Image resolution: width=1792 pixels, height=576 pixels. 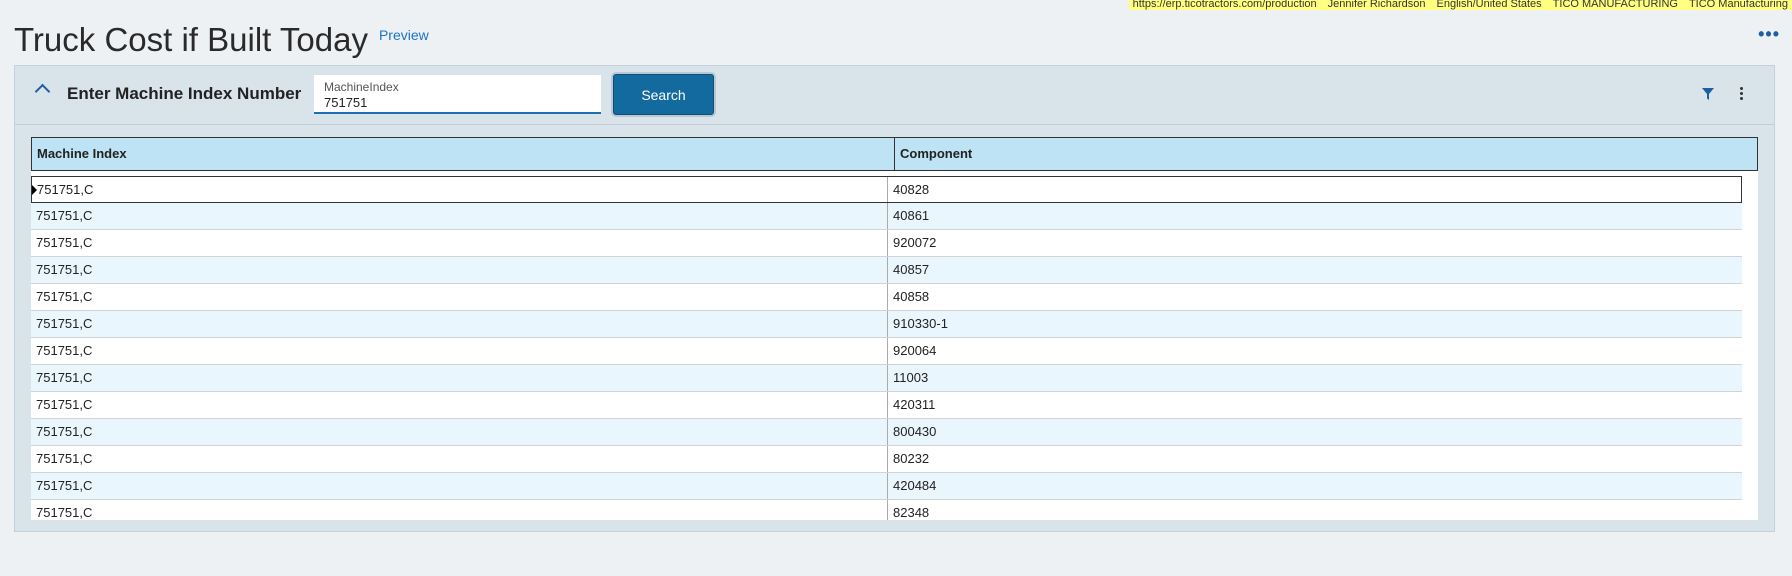 I want to click on table-row: 751751,C 920072, so click(x=886, y=243).